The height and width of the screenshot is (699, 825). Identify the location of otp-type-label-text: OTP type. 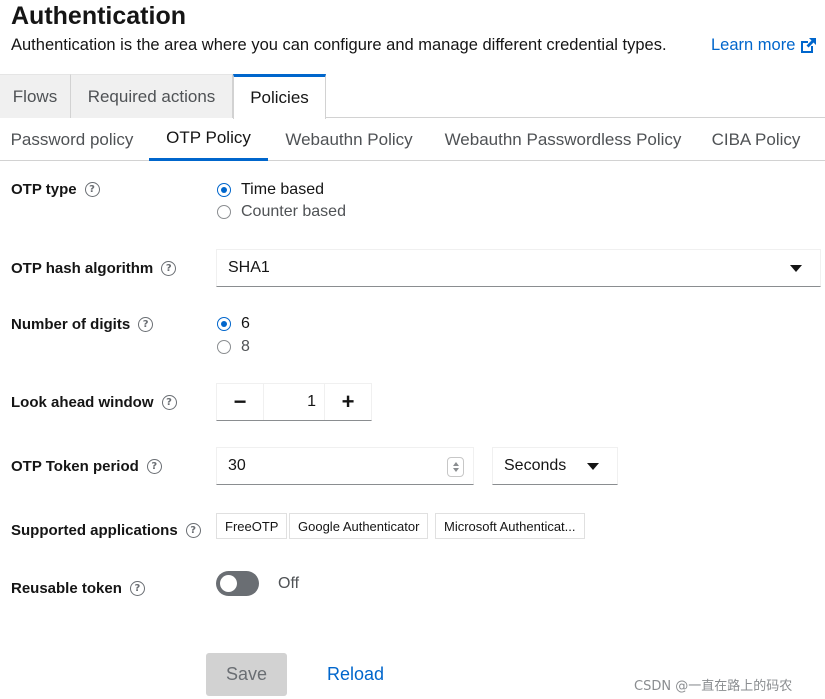
(44, 189).